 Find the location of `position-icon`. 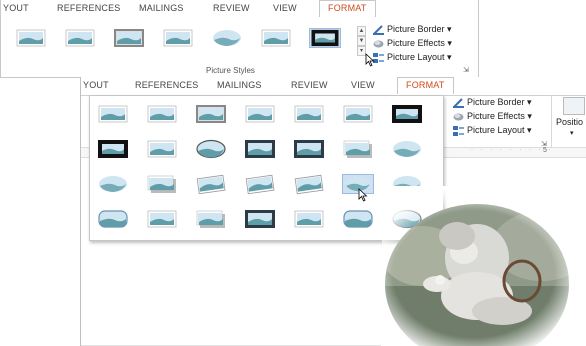

position-icon is located at coordinates (574, 106).